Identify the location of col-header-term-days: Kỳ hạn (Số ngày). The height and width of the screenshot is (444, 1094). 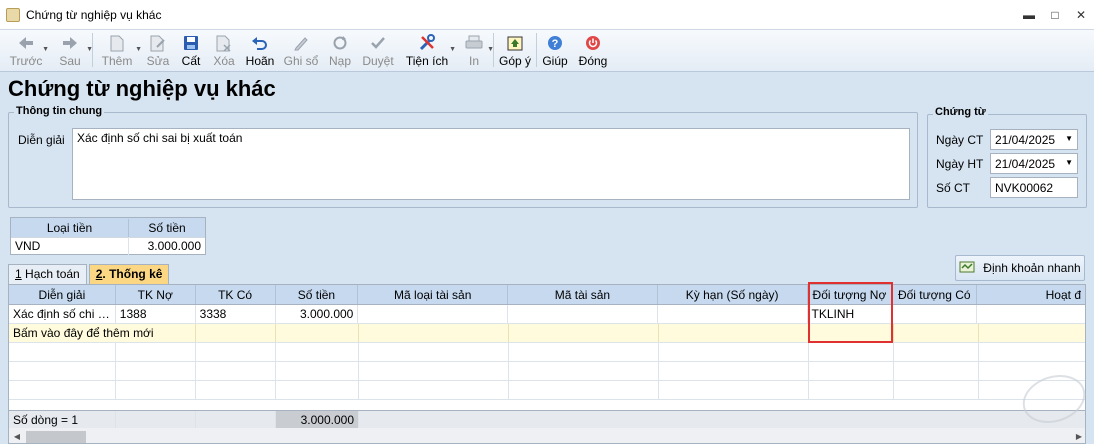
(733, 294).